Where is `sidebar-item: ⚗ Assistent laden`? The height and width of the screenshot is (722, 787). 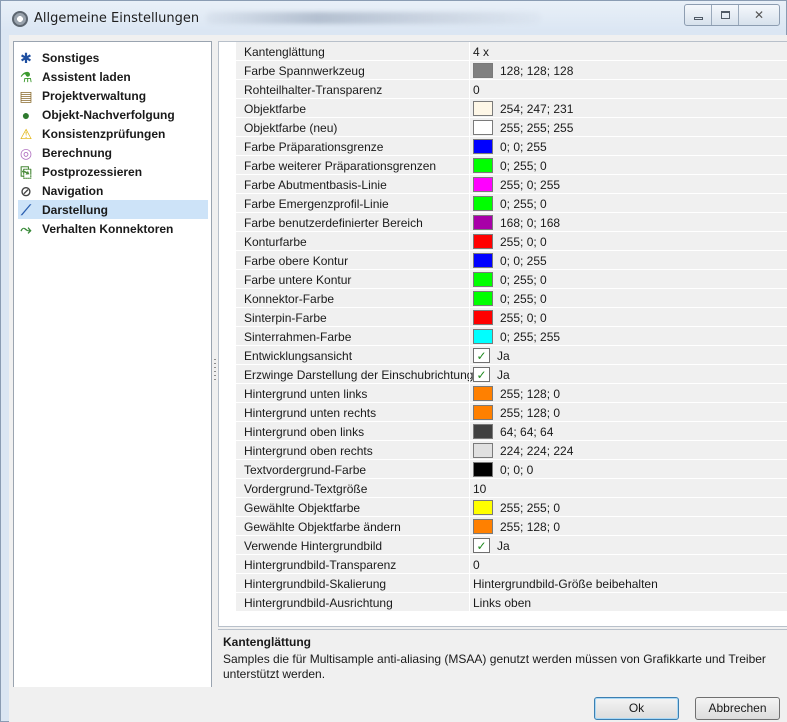 sidebar-item: ⚗ Assistent laden is located at coordinates (113, 76).